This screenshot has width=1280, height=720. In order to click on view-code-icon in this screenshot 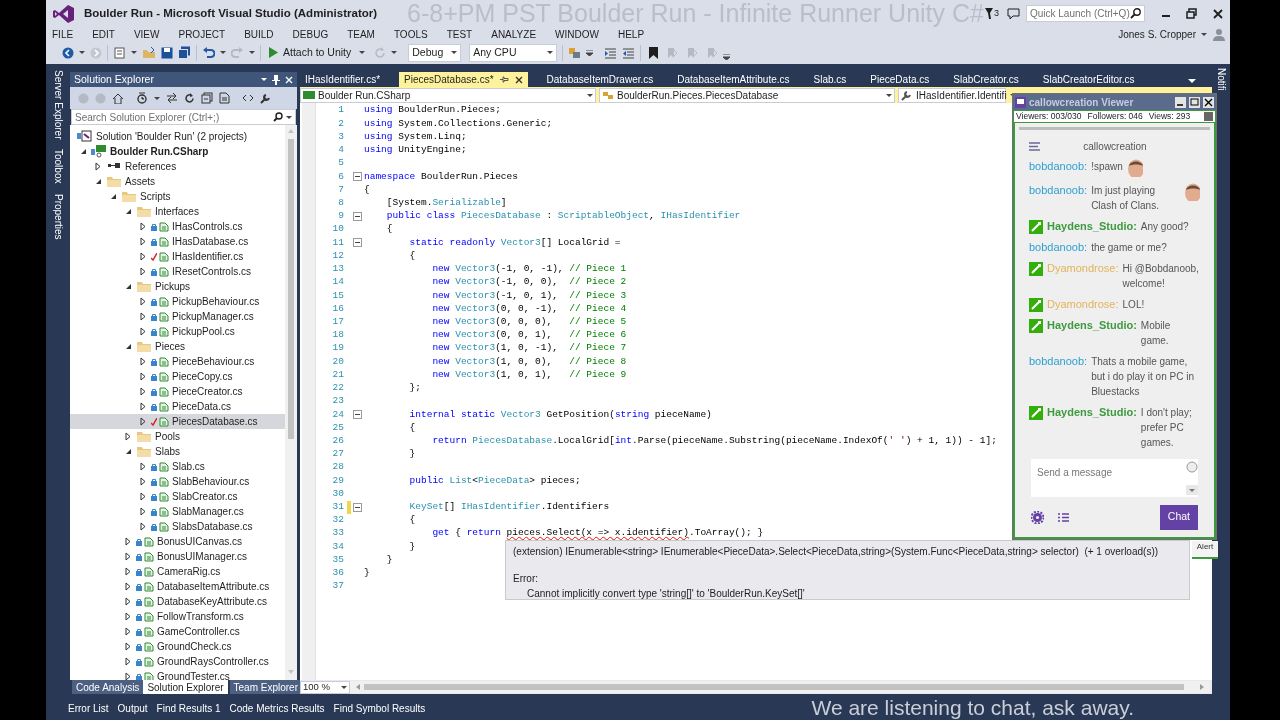, I will do `click(248, 98)`.